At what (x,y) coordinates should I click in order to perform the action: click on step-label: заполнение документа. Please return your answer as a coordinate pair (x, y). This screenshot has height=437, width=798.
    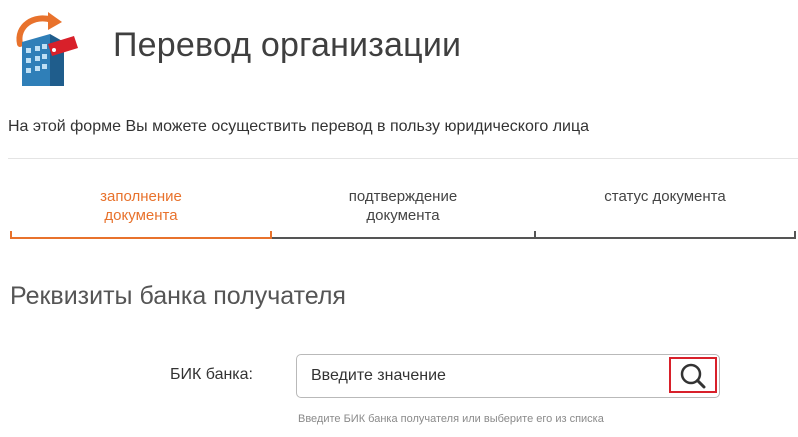
    Looking at the image, I should click on (141, 206).